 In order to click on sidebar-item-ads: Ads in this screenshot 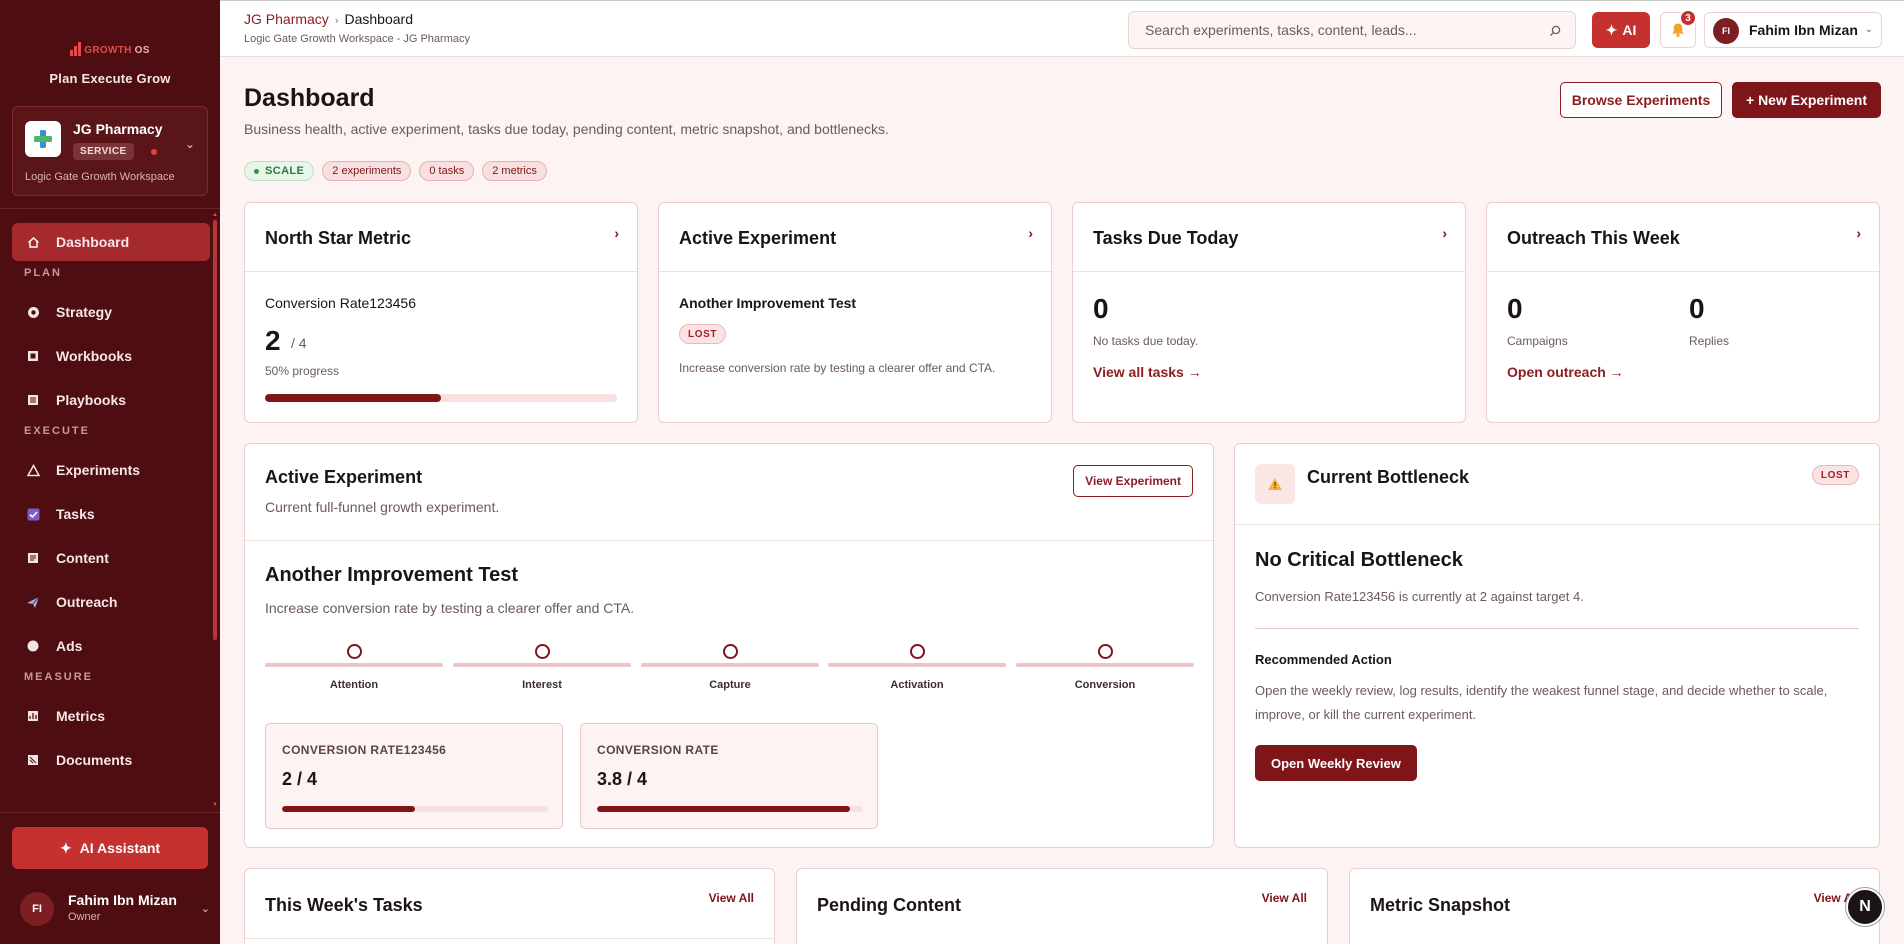, I will do `click(111, 646)`.